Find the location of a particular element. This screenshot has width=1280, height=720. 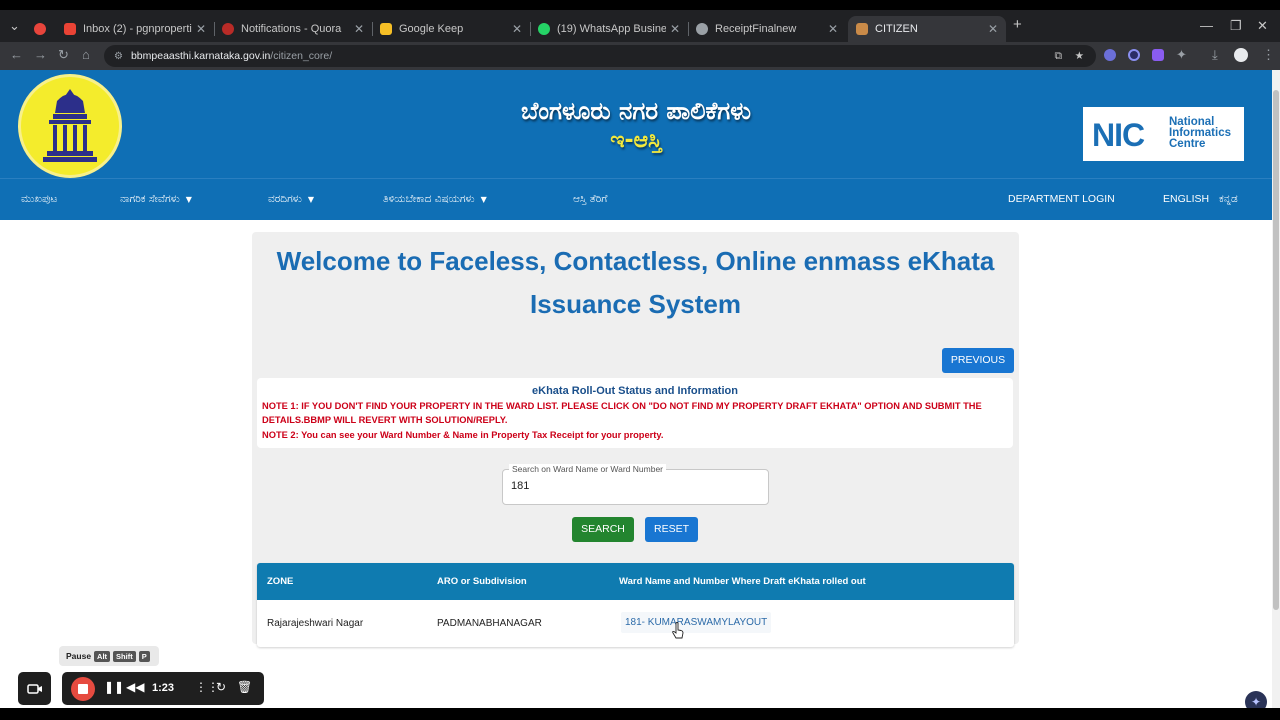

nav-reports-label: ವರದಿಗಳು is located at coordinates (285, 199).